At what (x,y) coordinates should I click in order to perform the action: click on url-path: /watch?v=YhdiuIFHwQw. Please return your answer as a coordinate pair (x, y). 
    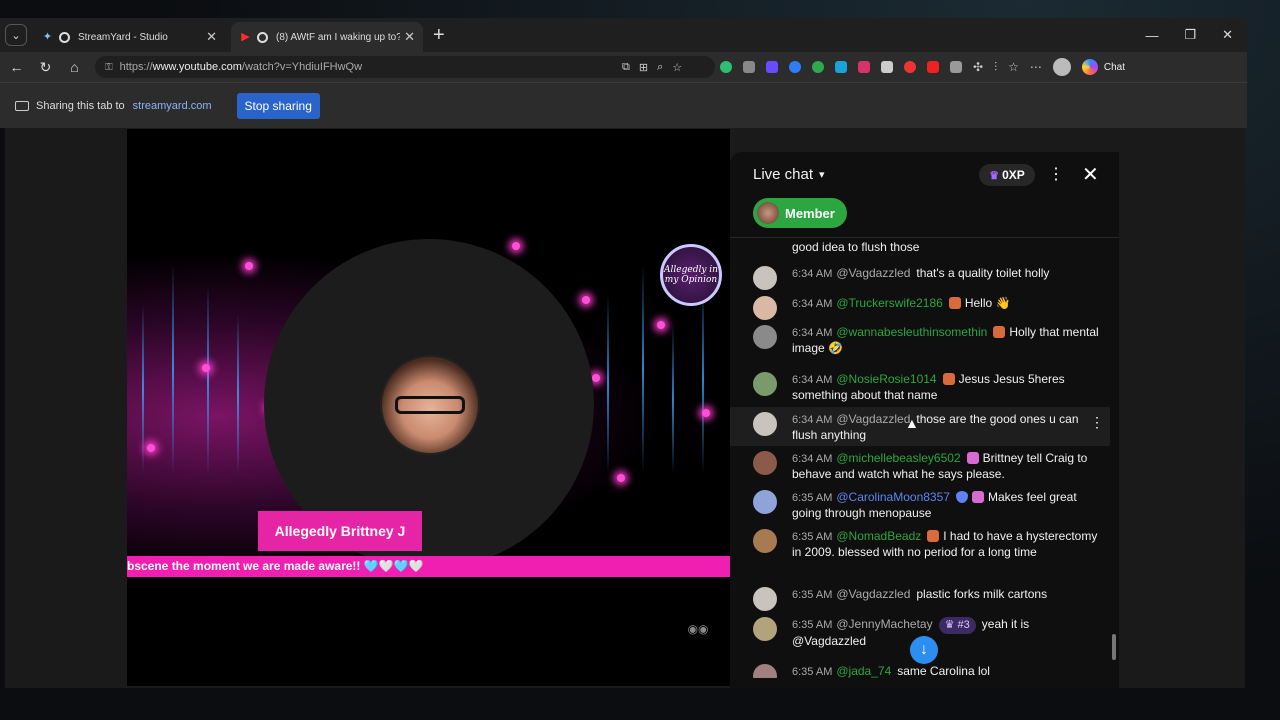
    Looking at the image, I should click on (302, 67).